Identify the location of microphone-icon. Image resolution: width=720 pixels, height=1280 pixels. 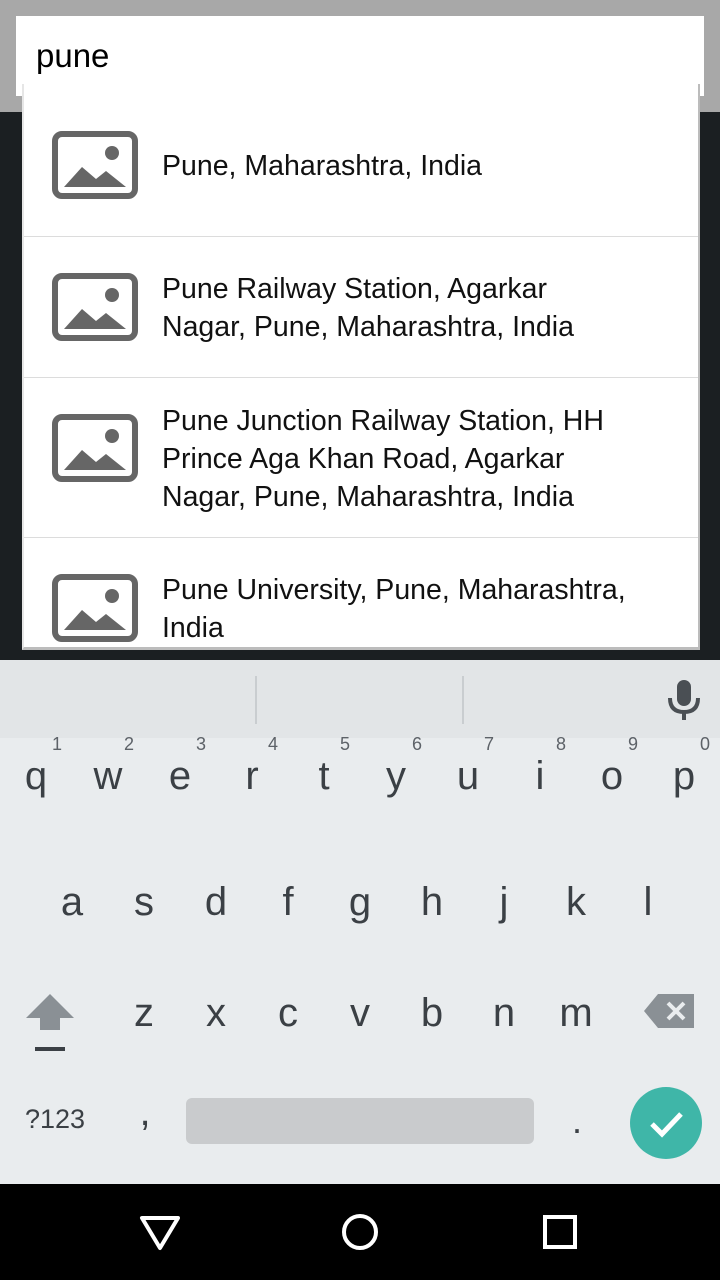
(684, 700).